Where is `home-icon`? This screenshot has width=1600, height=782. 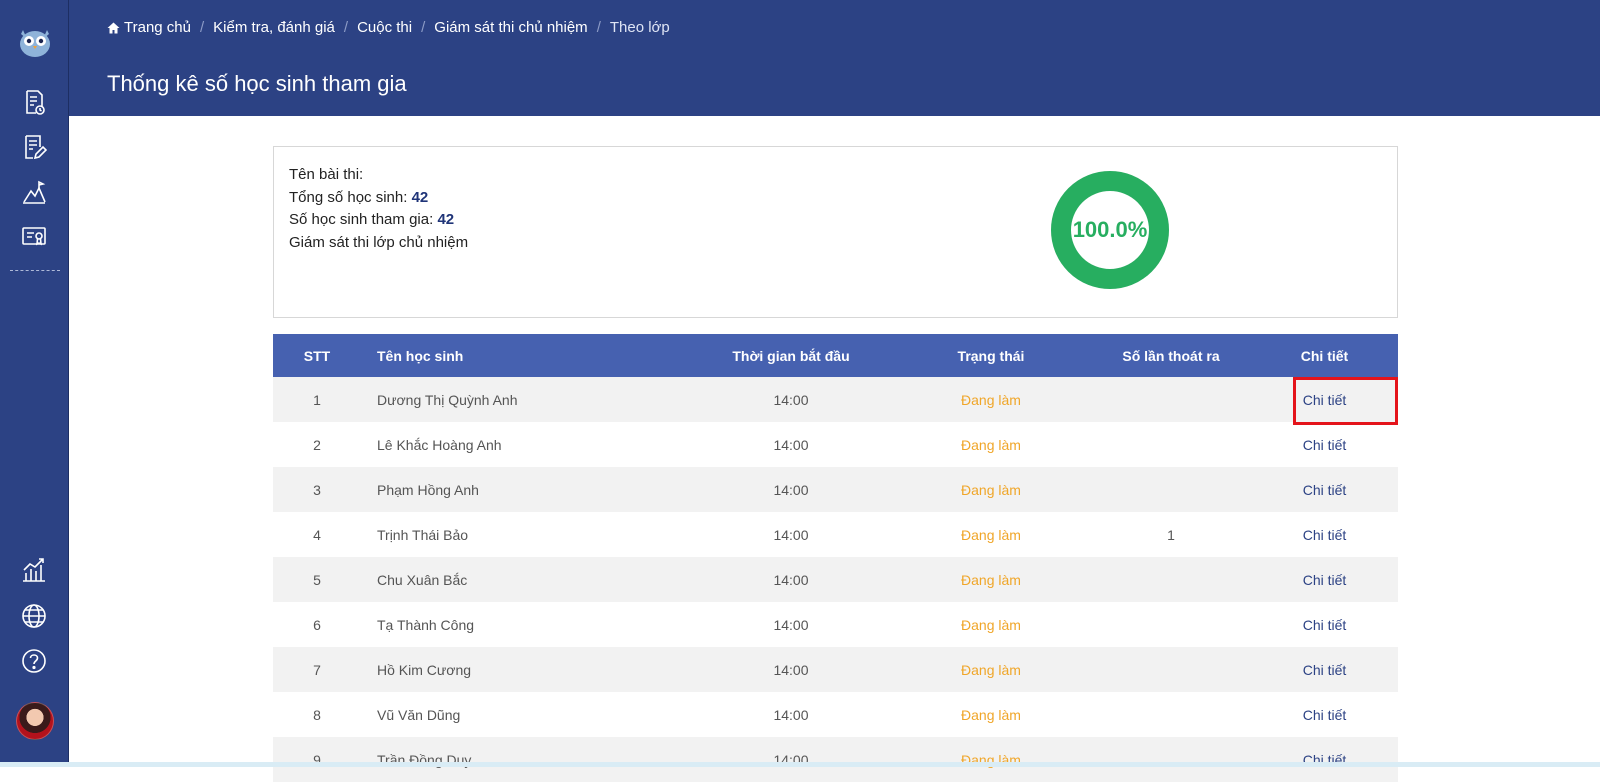 home-icon is located at coordinates (113, 28).